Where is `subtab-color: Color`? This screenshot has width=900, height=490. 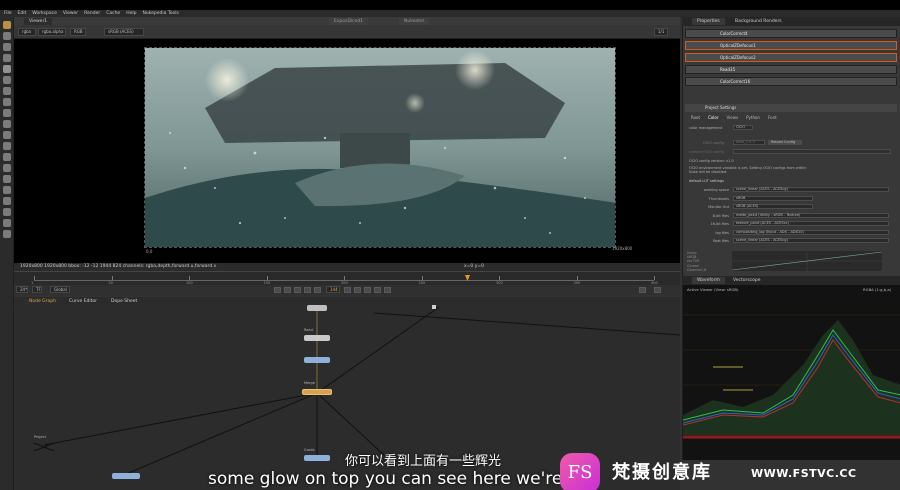 subtab-color: Color is located at coordinates (713, 117).